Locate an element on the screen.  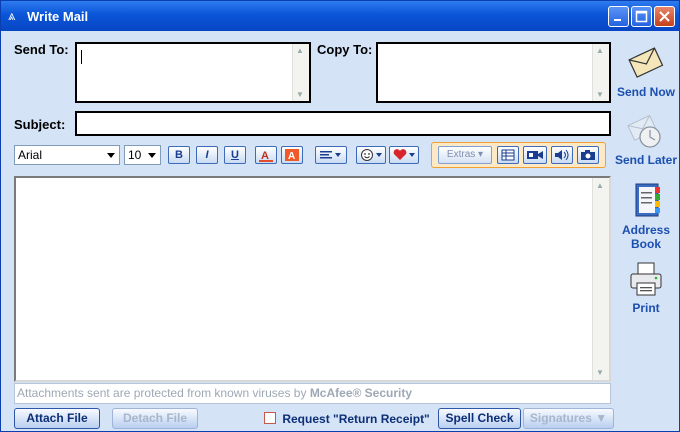
align-button is located at coordinates (331, 155).